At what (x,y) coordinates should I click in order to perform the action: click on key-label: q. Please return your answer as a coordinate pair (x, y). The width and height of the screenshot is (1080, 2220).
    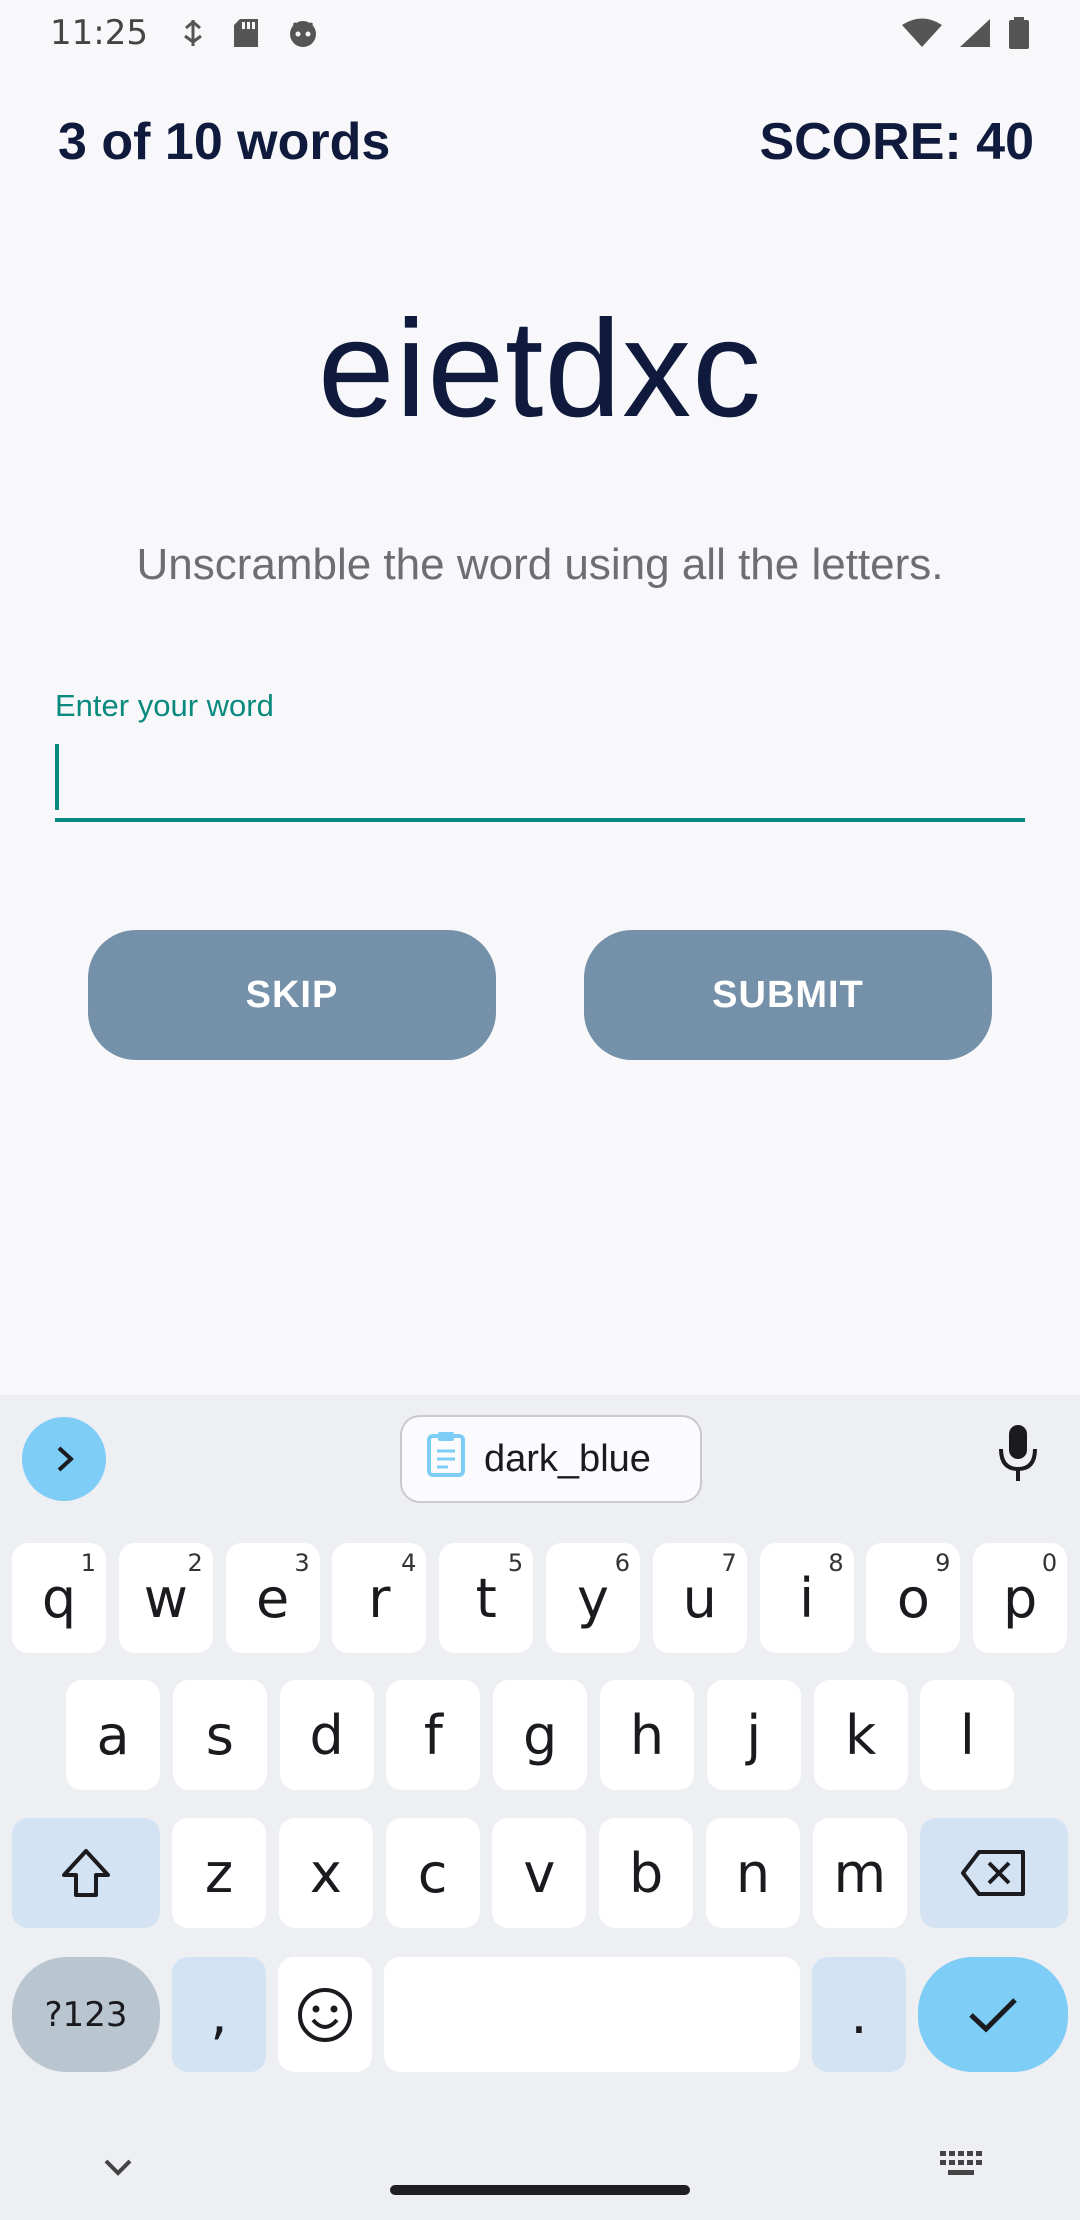
    Looking at the image, I should click on (59, 1598).